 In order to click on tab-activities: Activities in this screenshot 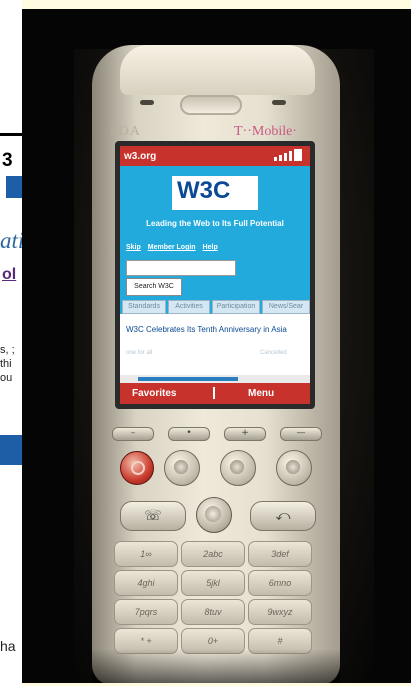, I will do `click(189, 307)`.